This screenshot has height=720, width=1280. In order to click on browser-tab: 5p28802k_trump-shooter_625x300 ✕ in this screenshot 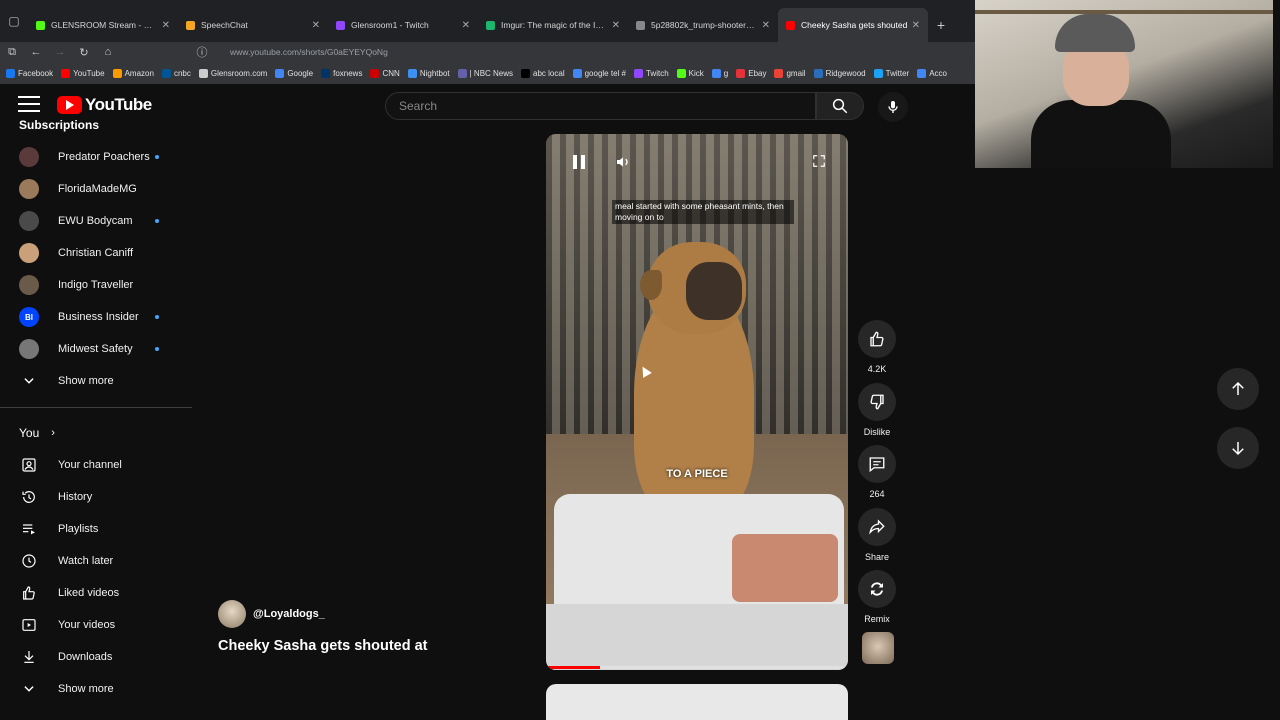, I will do `click(703, 25)`.